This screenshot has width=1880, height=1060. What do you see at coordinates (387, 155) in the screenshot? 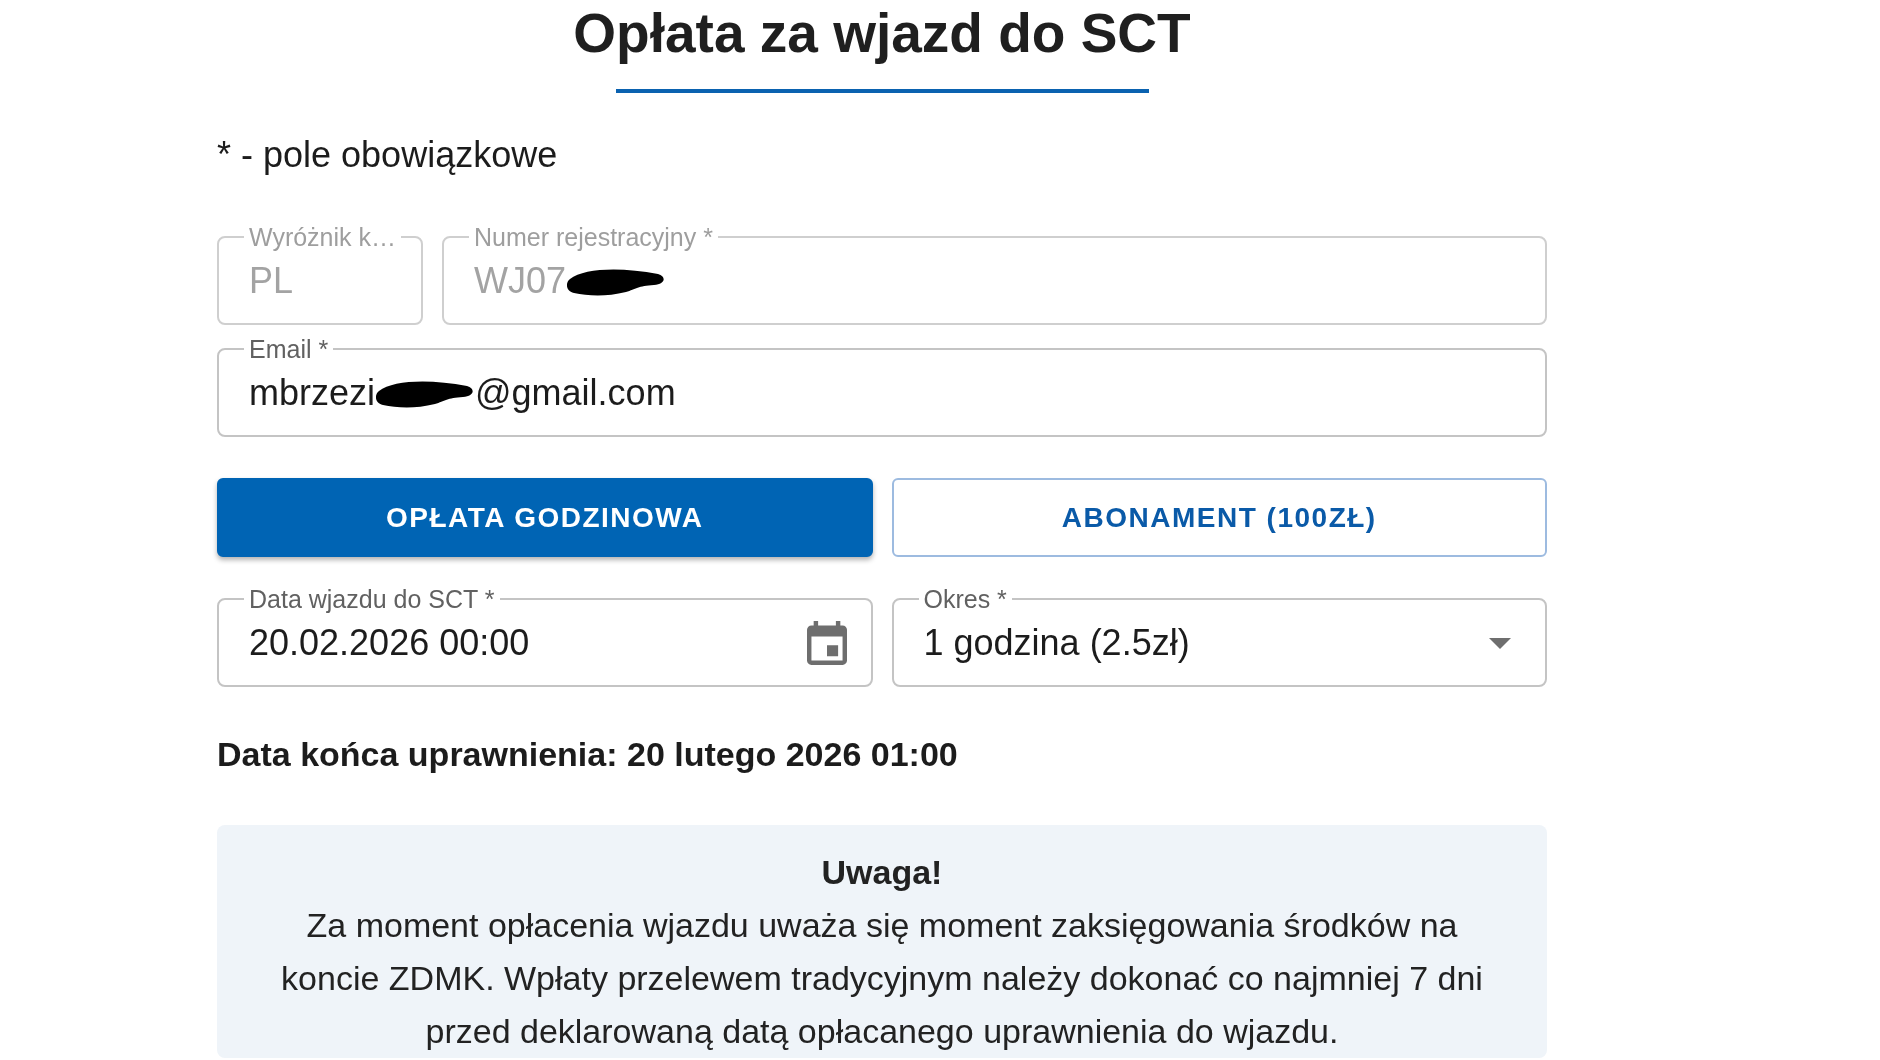
I see `required-note: * - pole obowiązkowe` at bounding box center [387, 155].